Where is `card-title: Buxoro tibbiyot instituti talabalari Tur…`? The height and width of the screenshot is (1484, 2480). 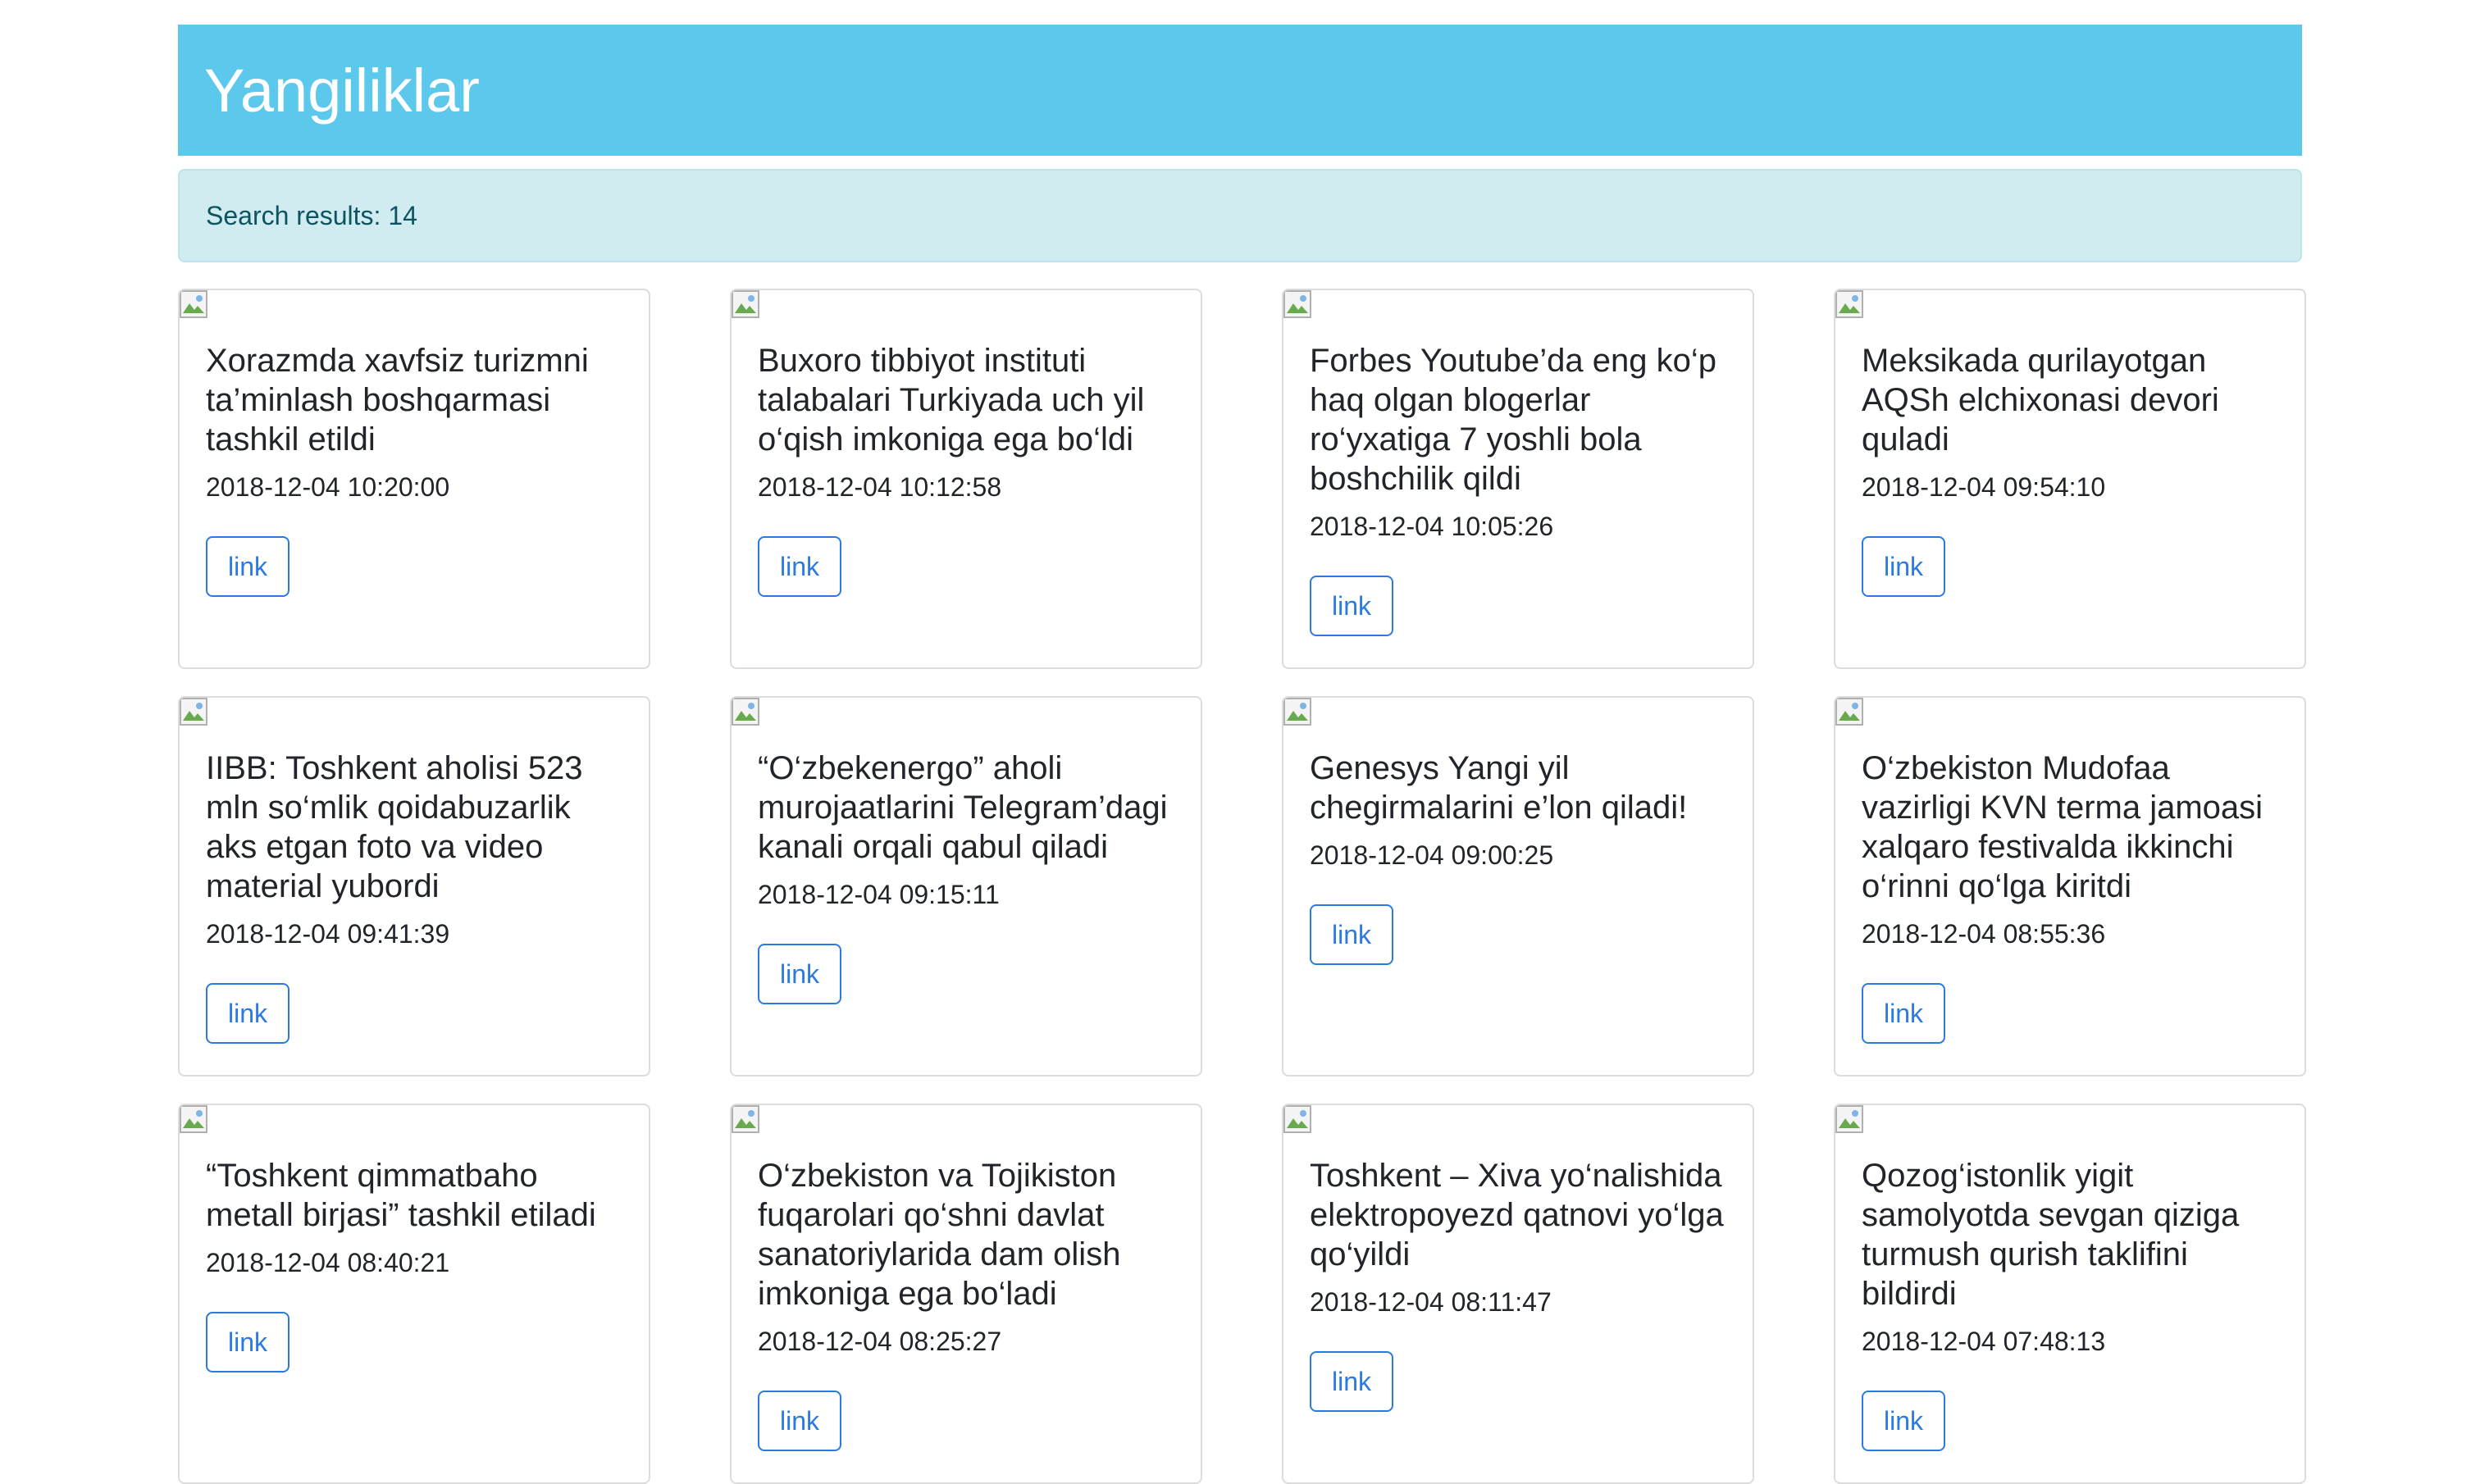
card-title: Buxoro tibbiyot instituti talabalari Tur… is located at coordinates (951, 400).